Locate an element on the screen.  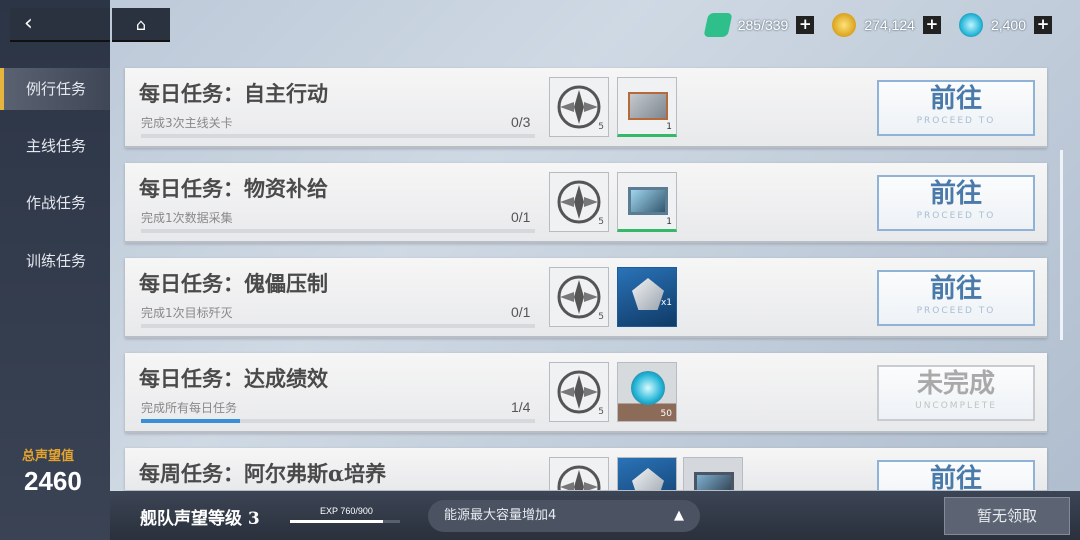
level-bonus-dropdown: 能源最大容量增加4 ▲ is located at coordinates (564, 516).